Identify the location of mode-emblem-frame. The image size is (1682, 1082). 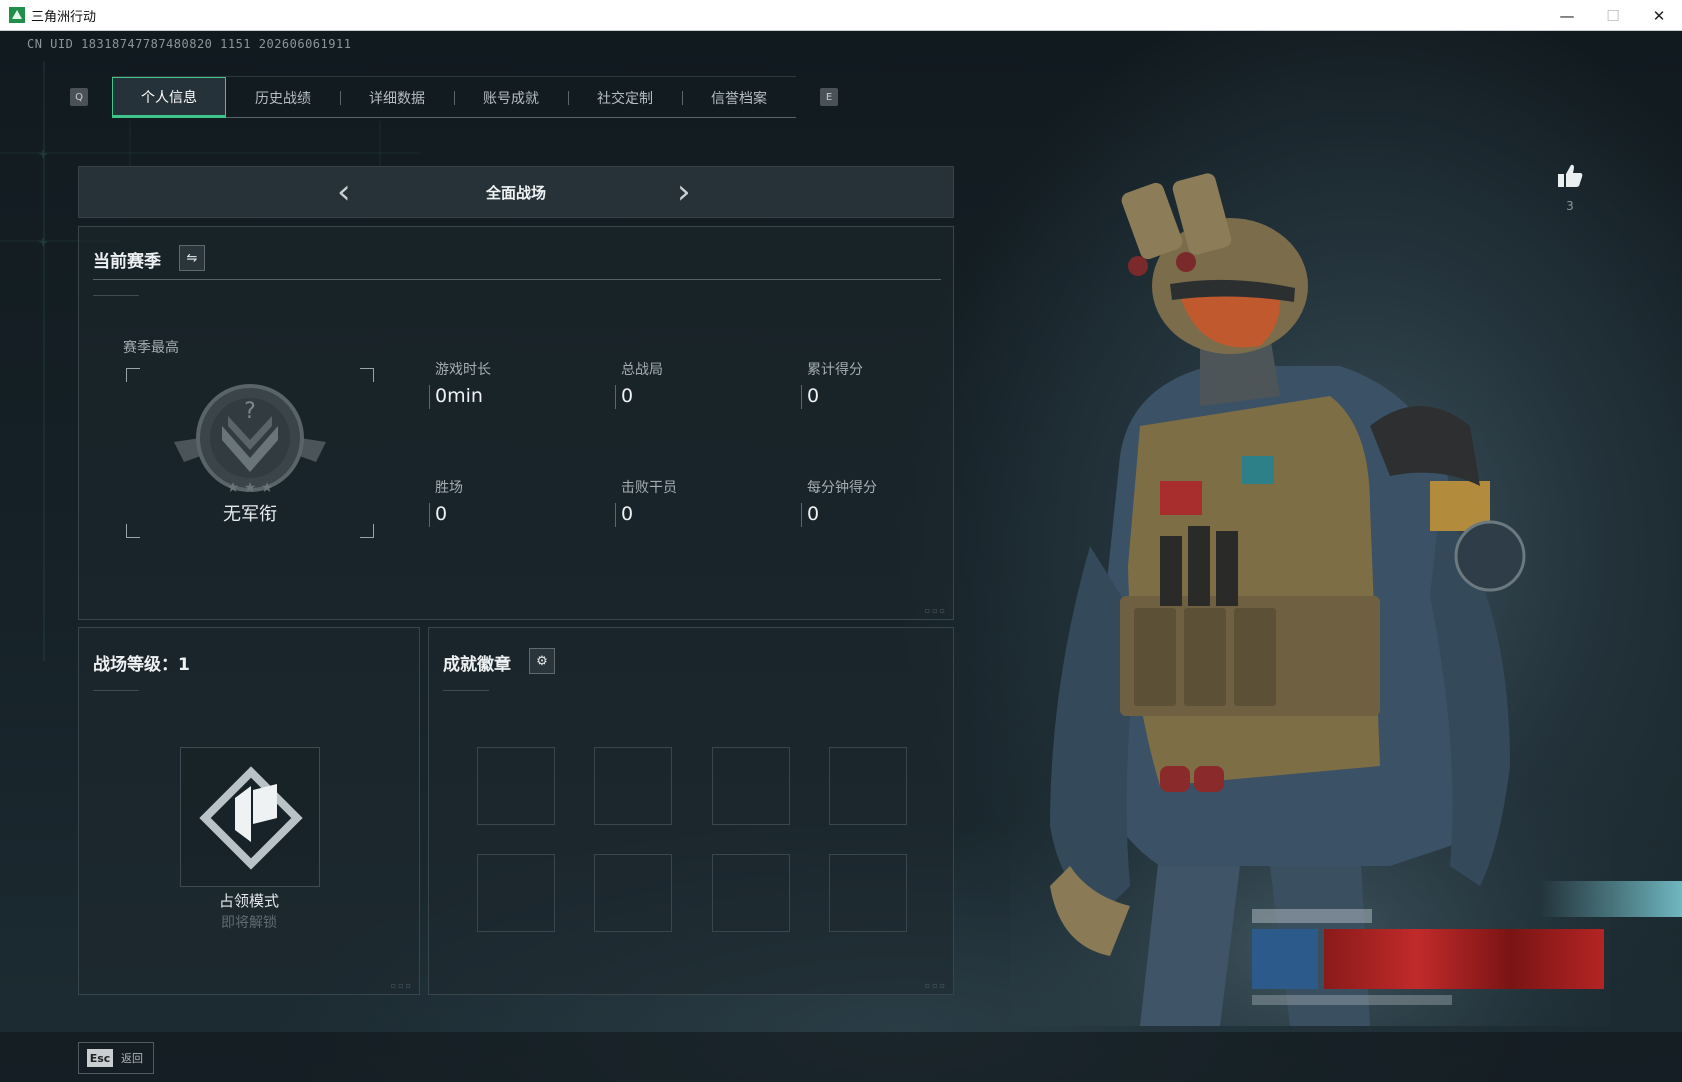
(250, 817).